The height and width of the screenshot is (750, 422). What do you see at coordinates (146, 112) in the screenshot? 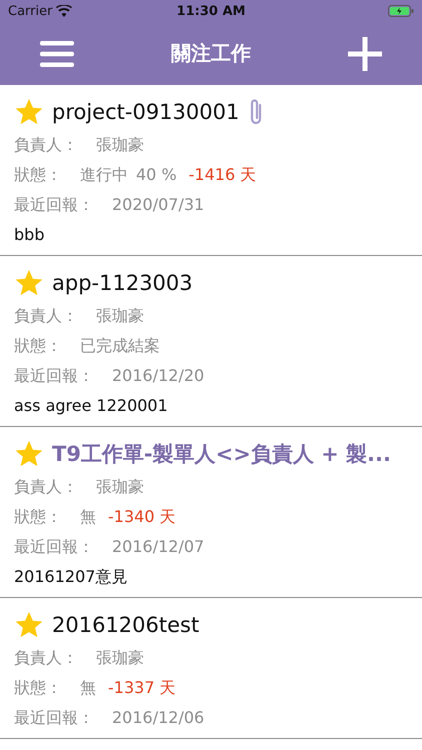
I see `task-title: project-09130001` at bounding box center [146, 112].